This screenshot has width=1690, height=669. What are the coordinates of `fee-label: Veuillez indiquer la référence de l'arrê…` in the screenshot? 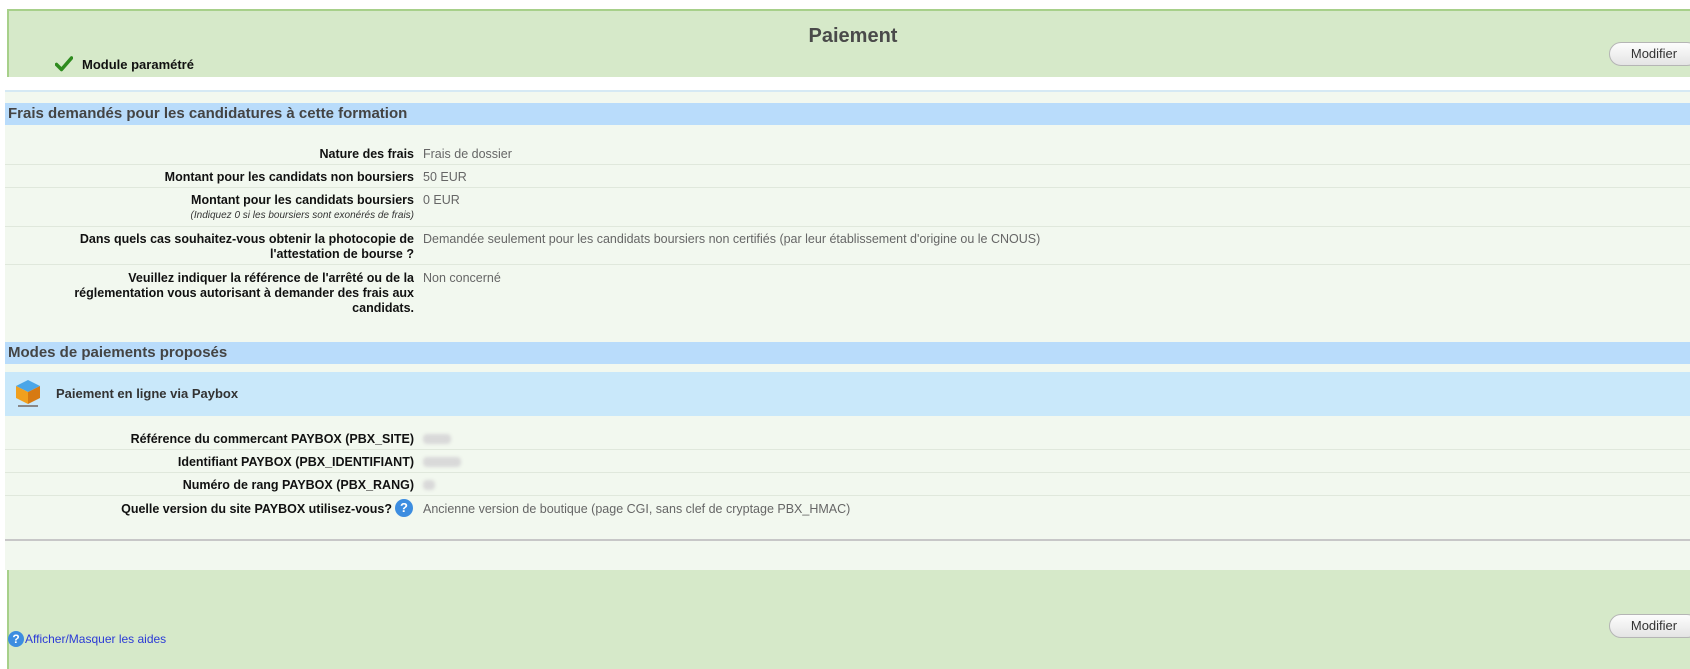 It's located at (244, 293).